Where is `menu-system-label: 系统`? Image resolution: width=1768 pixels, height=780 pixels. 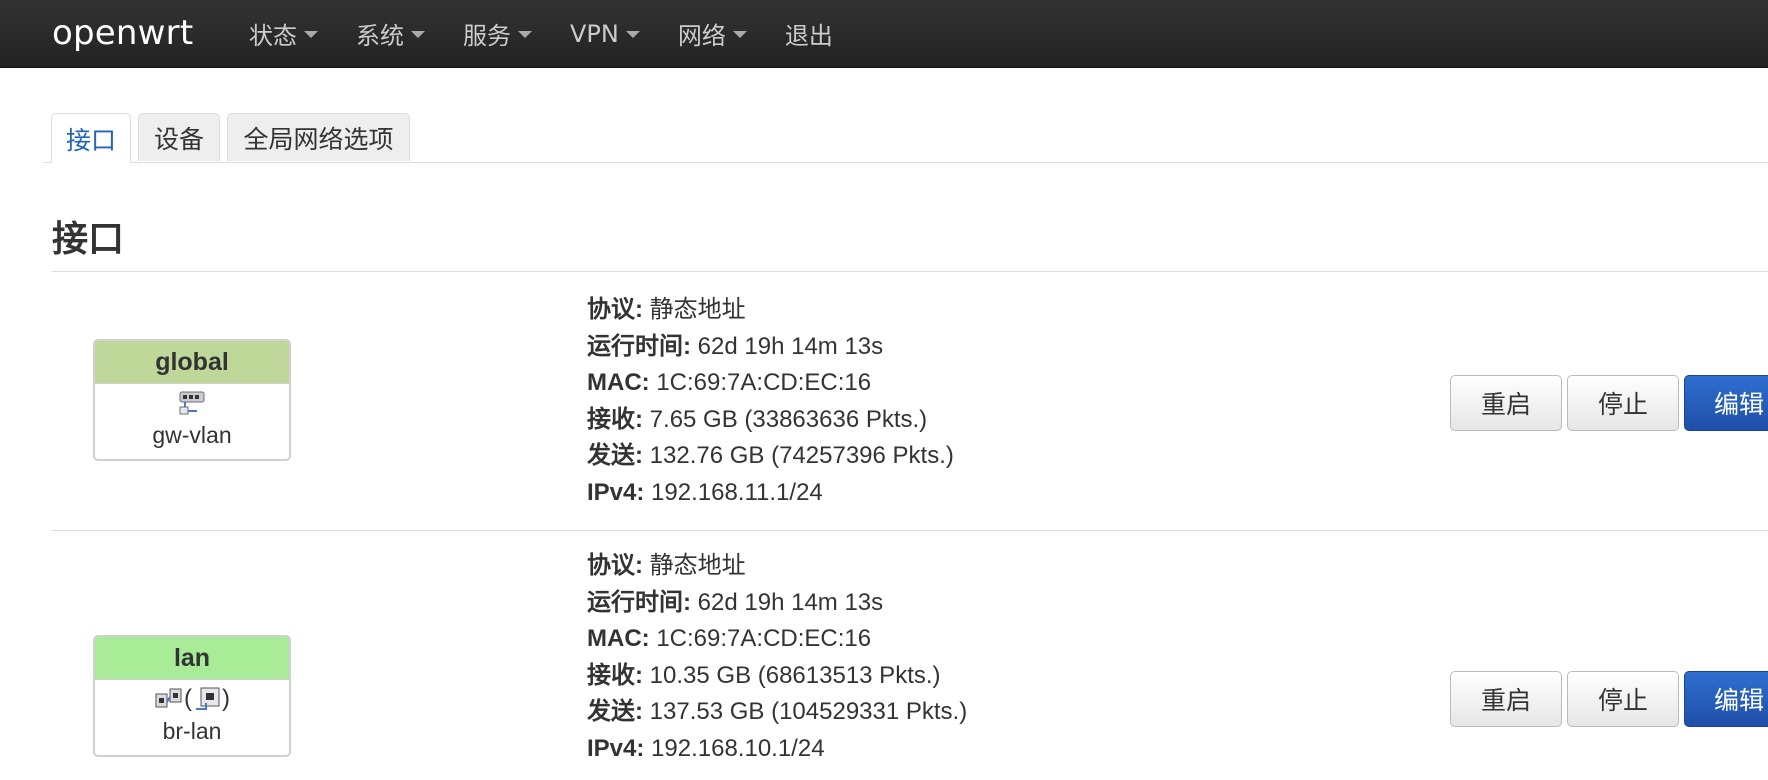
menu-system-label: 系统 is located at coordinates (380, 36).